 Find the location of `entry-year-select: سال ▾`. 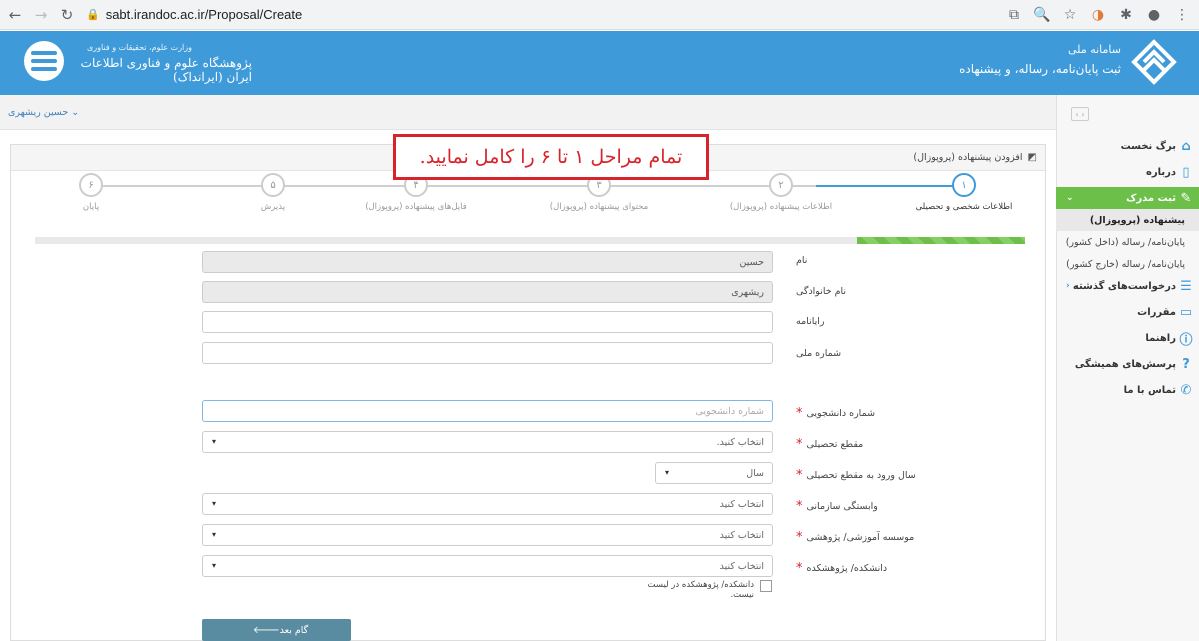

entry-year-select: سال ▾ is located at coordinates (714, 473).